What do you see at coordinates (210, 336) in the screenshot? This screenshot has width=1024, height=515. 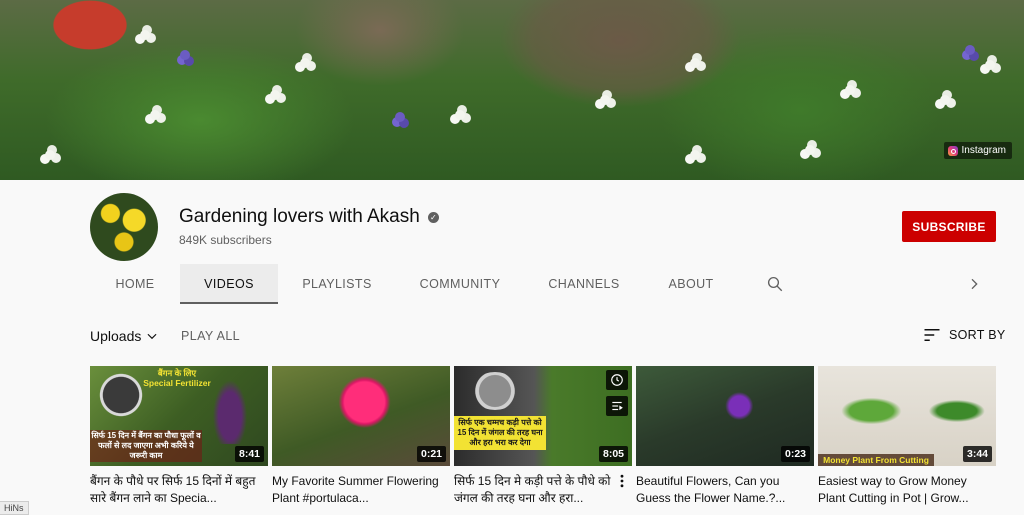 I see `play-all-button: PLAY ALL` at bounding box center [210, 336].